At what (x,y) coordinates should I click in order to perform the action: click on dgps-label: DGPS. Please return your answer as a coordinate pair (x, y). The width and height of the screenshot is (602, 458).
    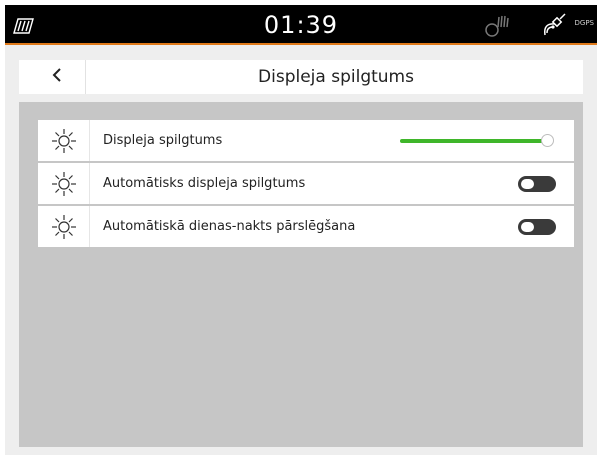
    Looking at the image, I should click on (584, 23).